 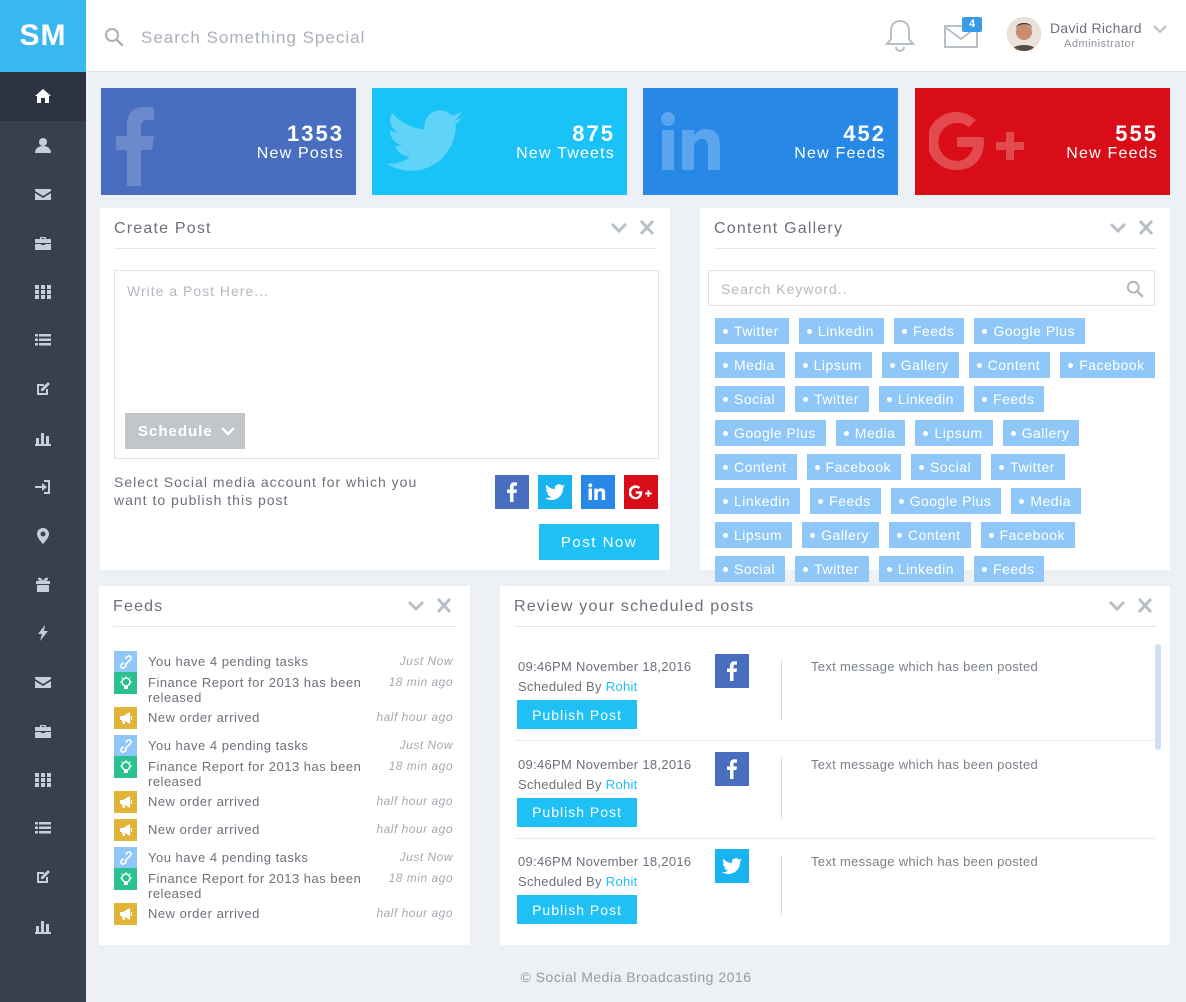 I want to click on tag-label: Media, so click(x=754, y=365).